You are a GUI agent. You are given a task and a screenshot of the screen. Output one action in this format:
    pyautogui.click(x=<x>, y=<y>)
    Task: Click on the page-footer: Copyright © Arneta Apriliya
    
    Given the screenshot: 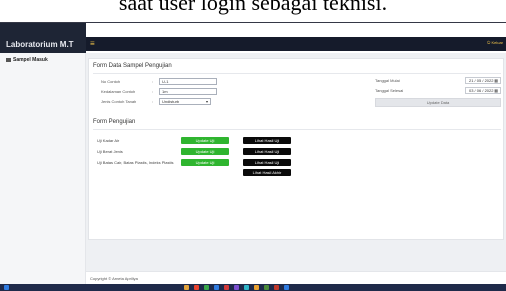 What is the action you would take?
    pyautogui.click(x=296, y=277)
    